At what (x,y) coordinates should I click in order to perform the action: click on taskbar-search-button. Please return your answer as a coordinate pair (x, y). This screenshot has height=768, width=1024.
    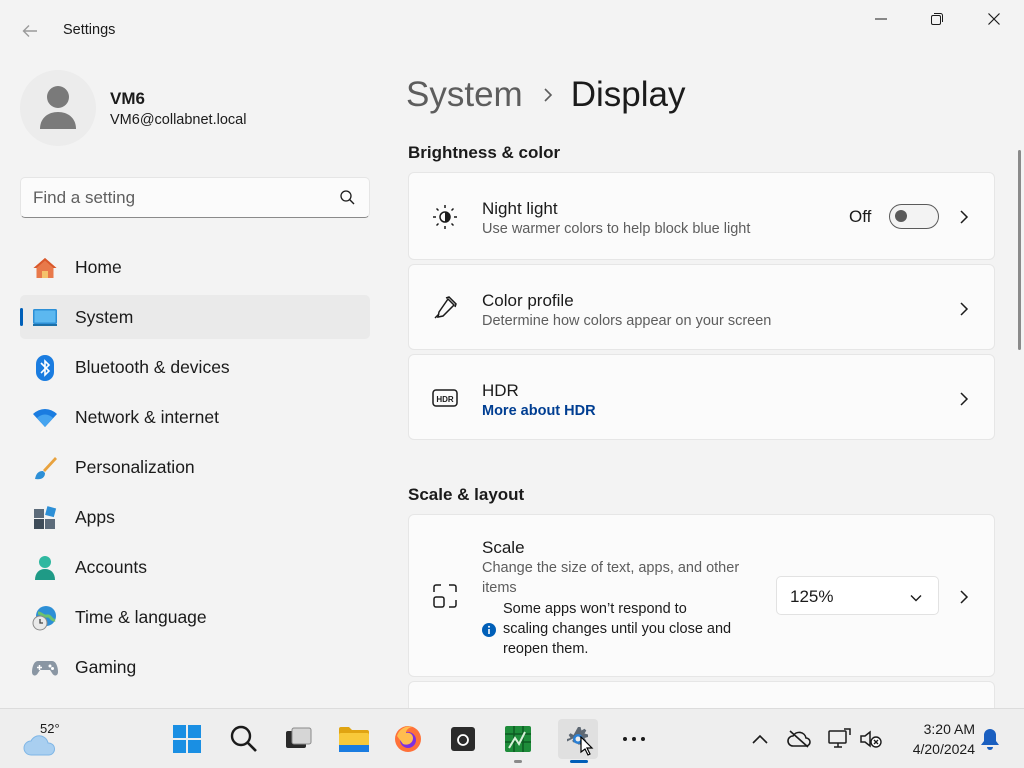
    Looking at the image, I should click on (244, 739).